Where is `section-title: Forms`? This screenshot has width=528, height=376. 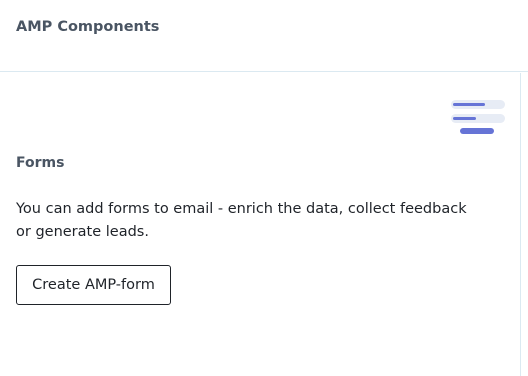 section-title: Forms is located at coordinates (40, 163).